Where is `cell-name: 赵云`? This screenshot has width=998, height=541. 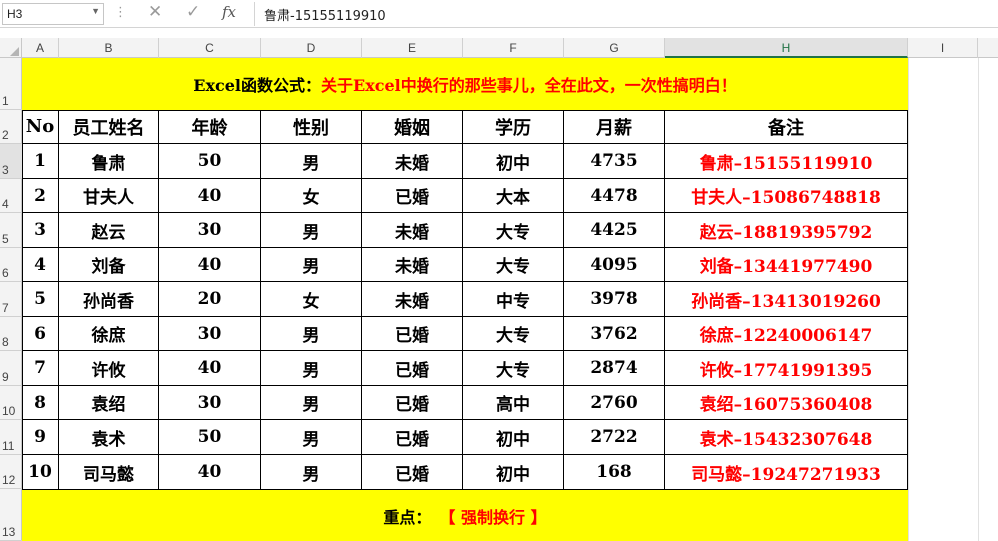
cell-name: 赵云 is located at coordinates (109, 230).